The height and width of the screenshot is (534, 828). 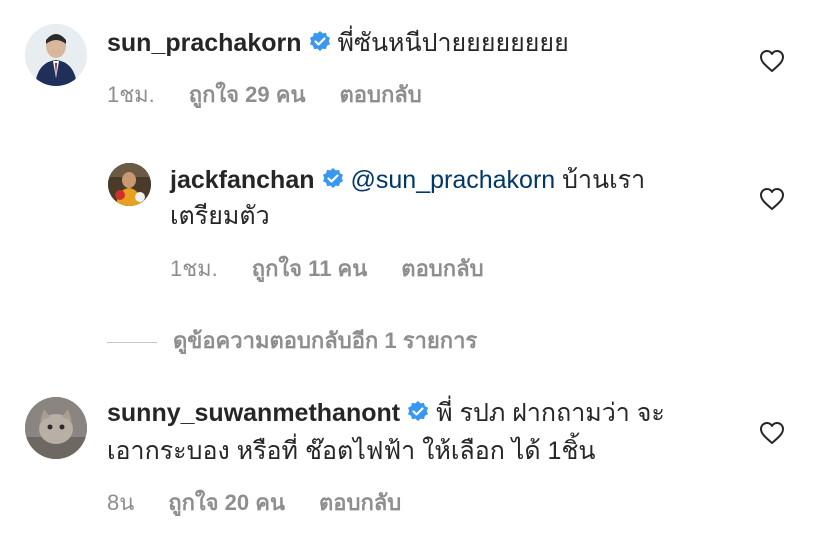 What do you see at coordinates (56, 428) in the screenshot?
I see `avatar-sunny-suwanmethanont` at bounding box center [56, 428].